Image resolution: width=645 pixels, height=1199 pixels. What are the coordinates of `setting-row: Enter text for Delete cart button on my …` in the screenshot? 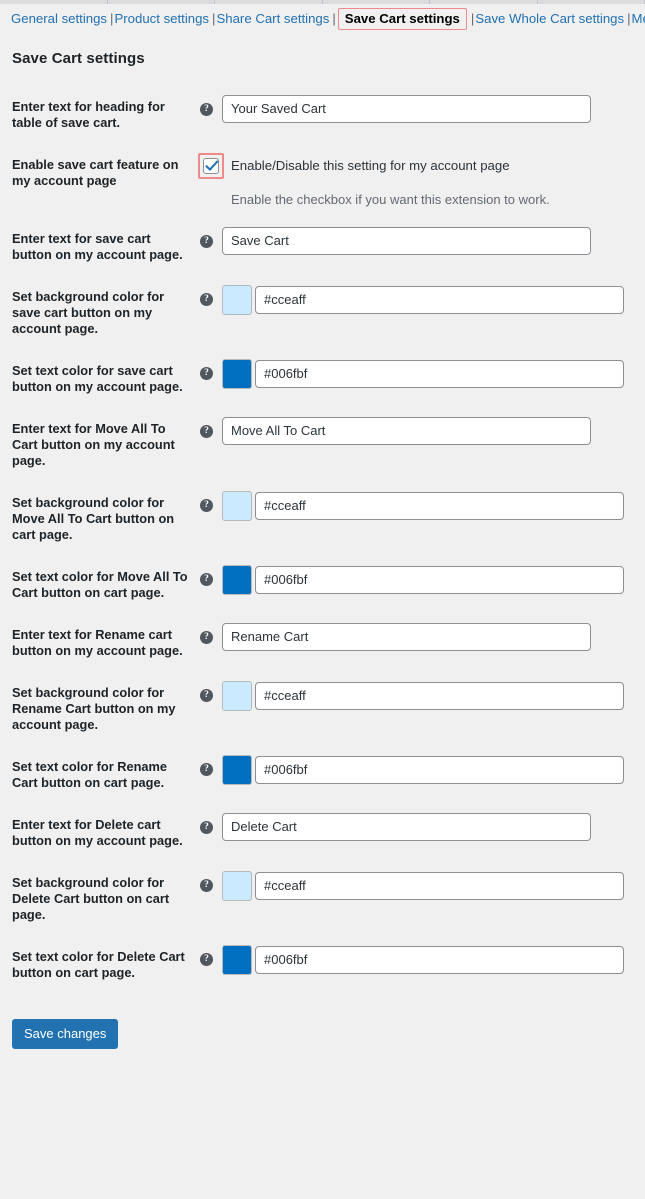 It's located at (326, 833).